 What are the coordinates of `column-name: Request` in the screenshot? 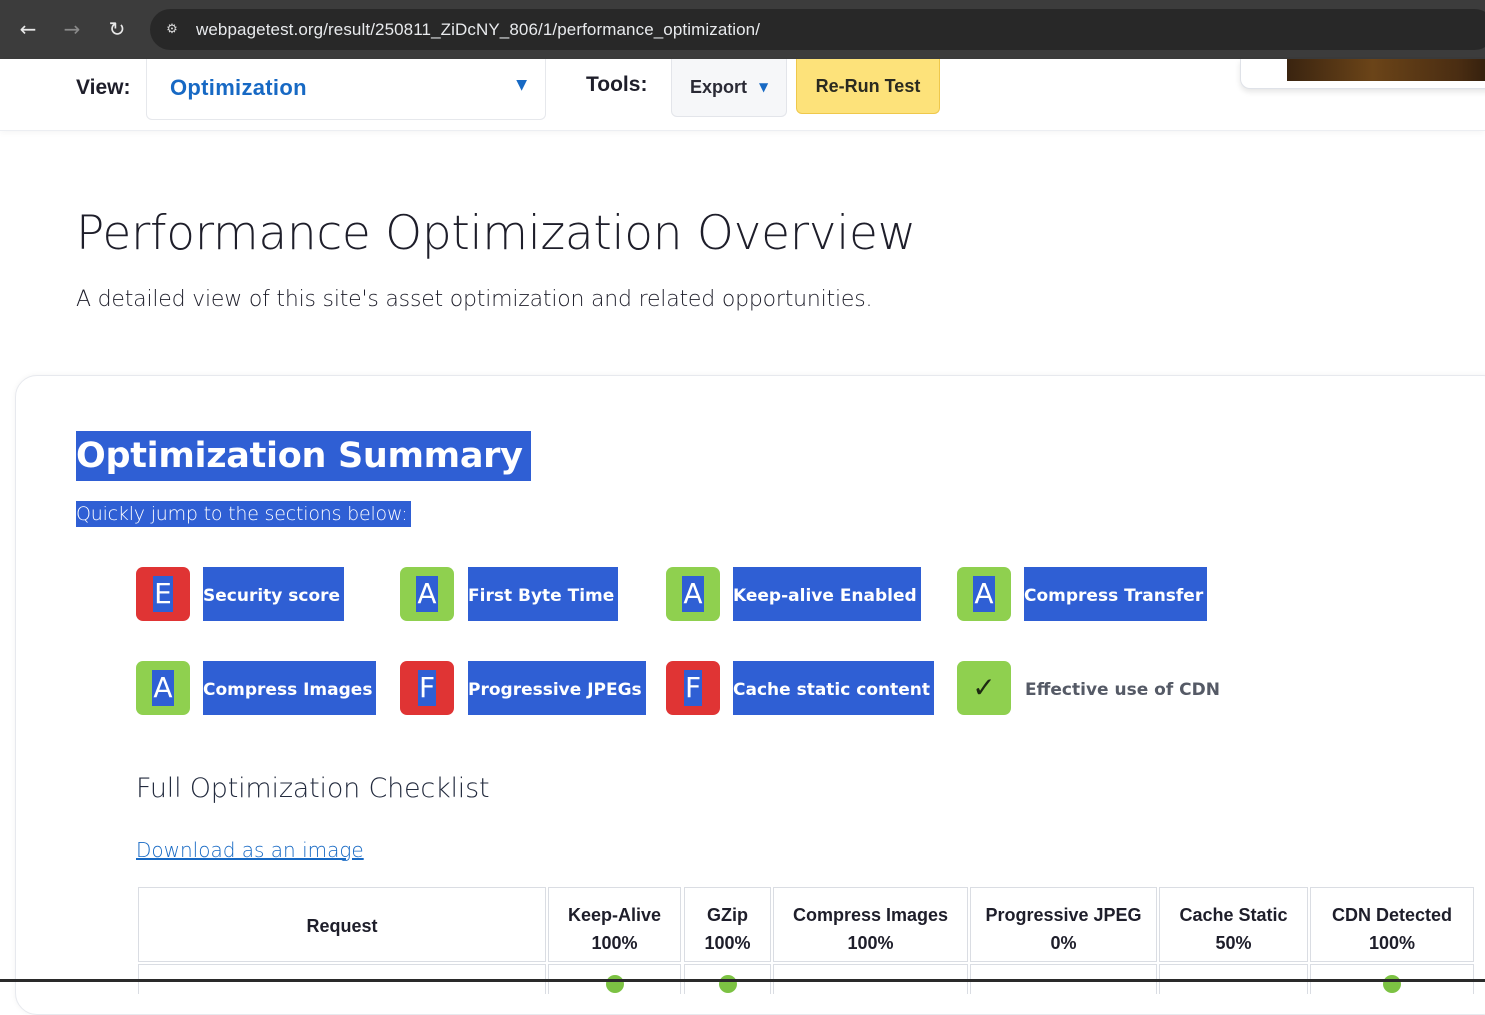 It's located at (342, 926).